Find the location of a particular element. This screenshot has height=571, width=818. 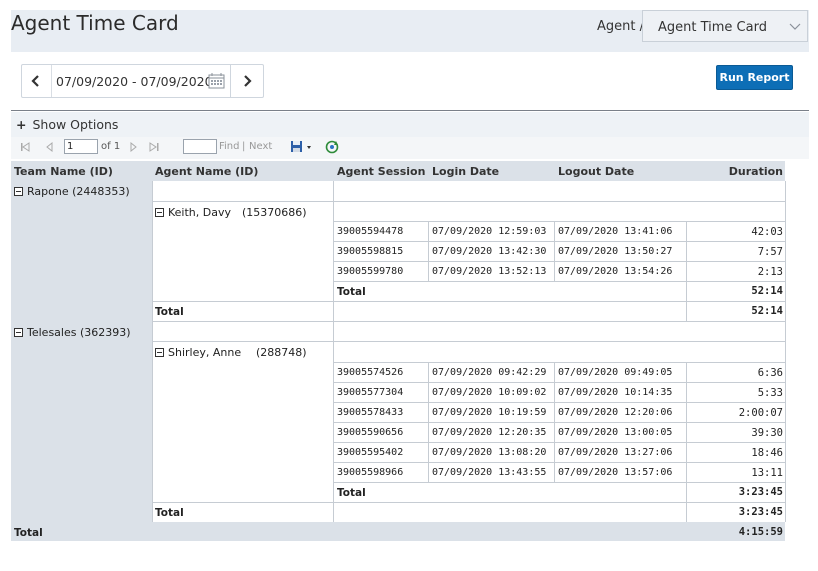

duration: 2:13 is located at coordinates (770, 272).